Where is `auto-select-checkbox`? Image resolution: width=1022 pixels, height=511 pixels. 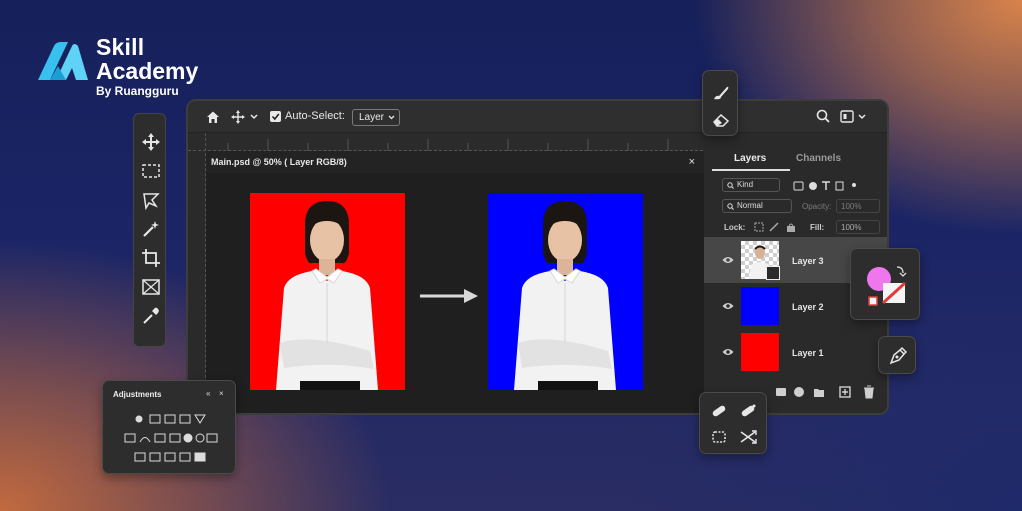
auto-select-checkbox is located at coordinates (275, 116).